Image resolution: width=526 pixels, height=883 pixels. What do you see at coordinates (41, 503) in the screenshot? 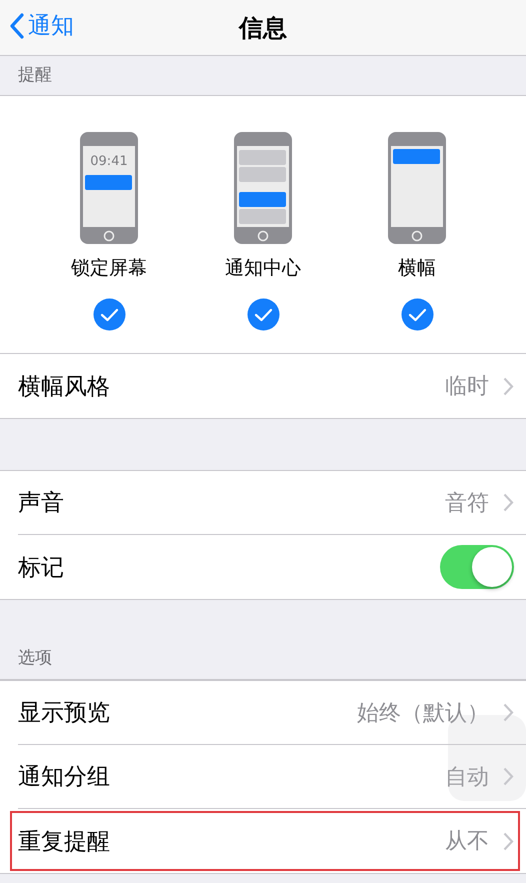
I see `row-label: 声音` at bounding box center [41, 503].